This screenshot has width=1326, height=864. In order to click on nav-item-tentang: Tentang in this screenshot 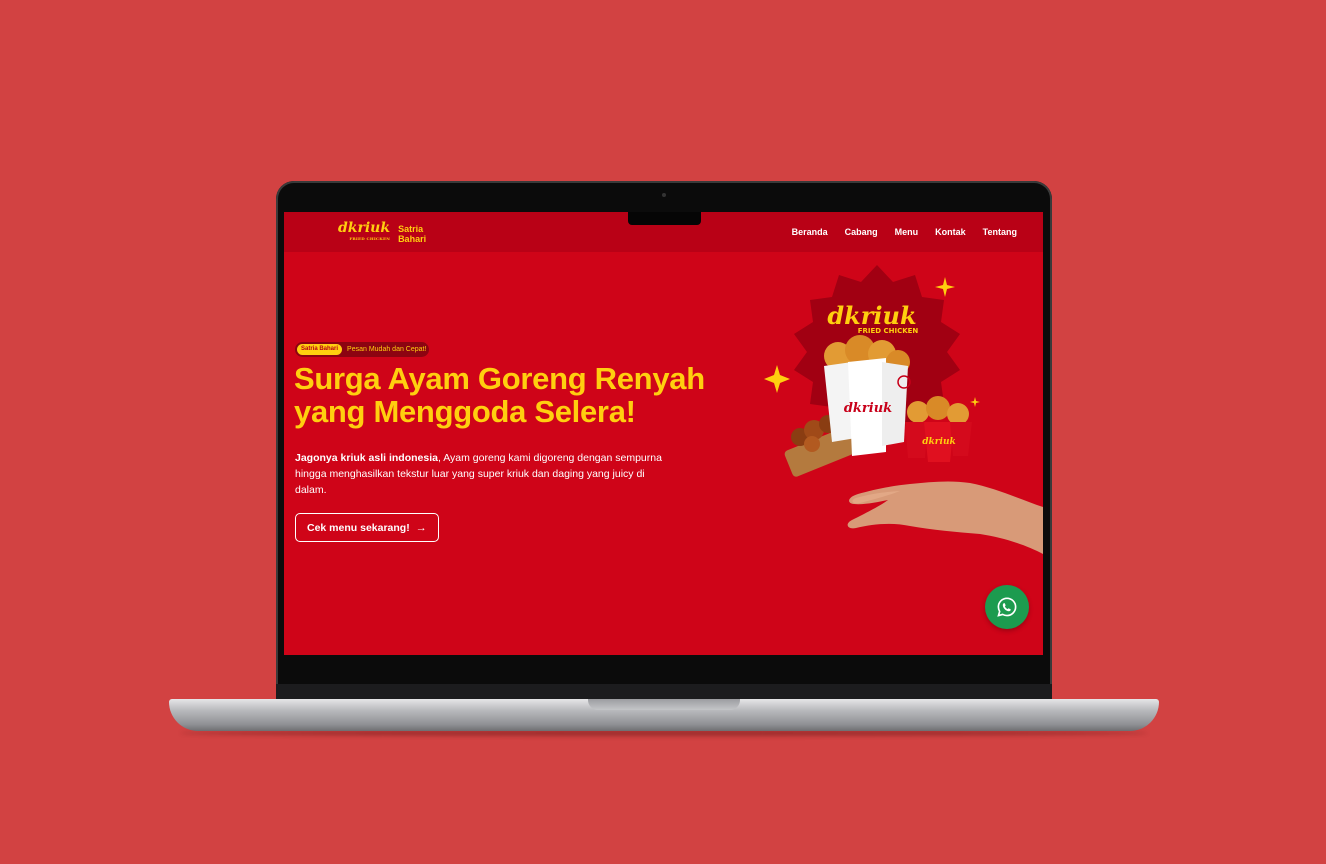, I will do `click(1000, 232)`.